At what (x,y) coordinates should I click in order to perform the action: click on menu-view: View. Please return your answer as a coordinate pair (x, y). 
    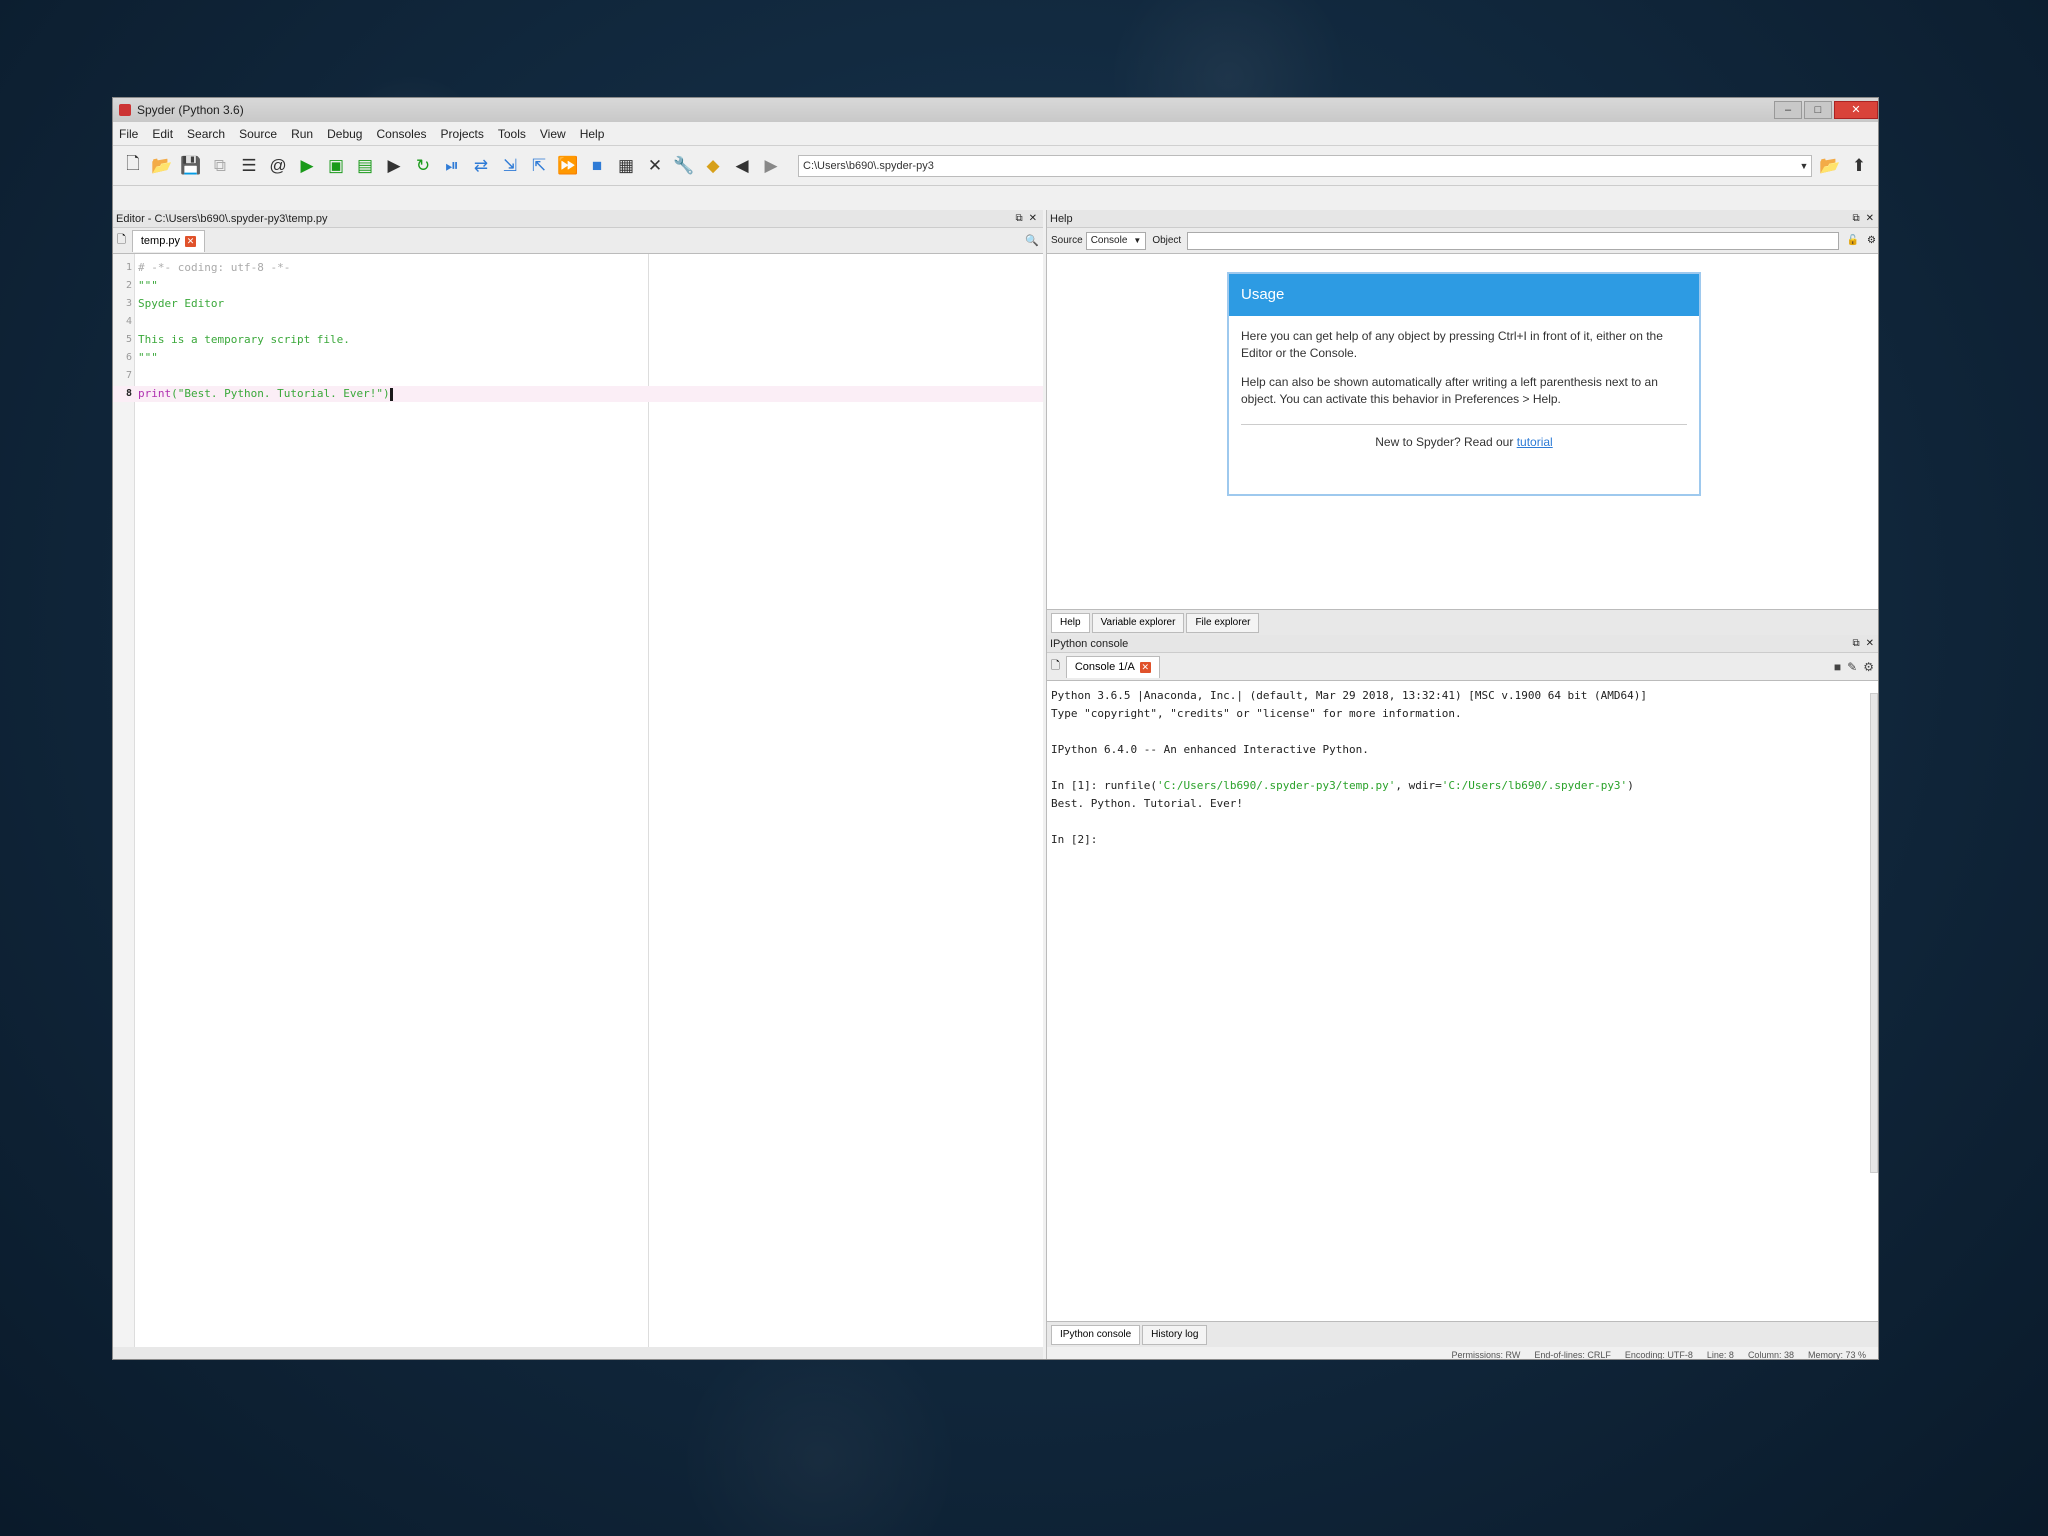
    Looking at the image, I should click on (553, 134).